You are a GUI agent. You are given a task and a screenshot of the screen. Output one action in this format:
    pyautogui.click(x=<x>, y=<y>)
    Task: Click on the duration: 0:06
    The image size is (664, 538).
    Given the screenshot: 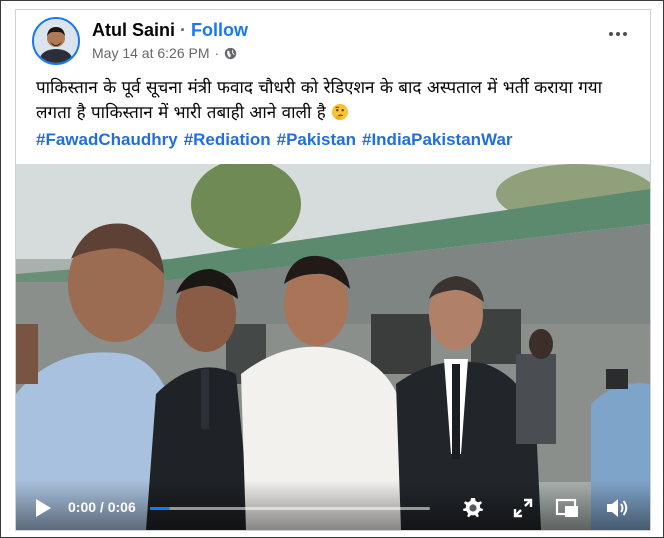 What is the action you would take?
    pyautogui.click(x=121, y=507)
    